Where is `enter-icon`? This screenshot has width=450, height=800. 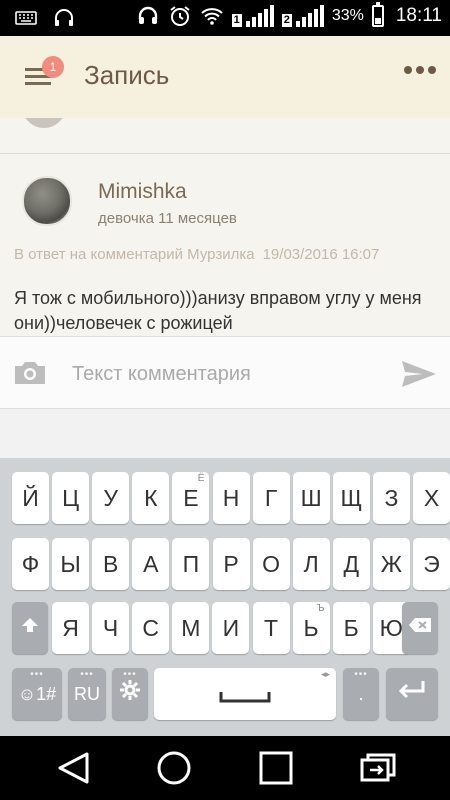 enter-icon is located at coordinates (412, 695).